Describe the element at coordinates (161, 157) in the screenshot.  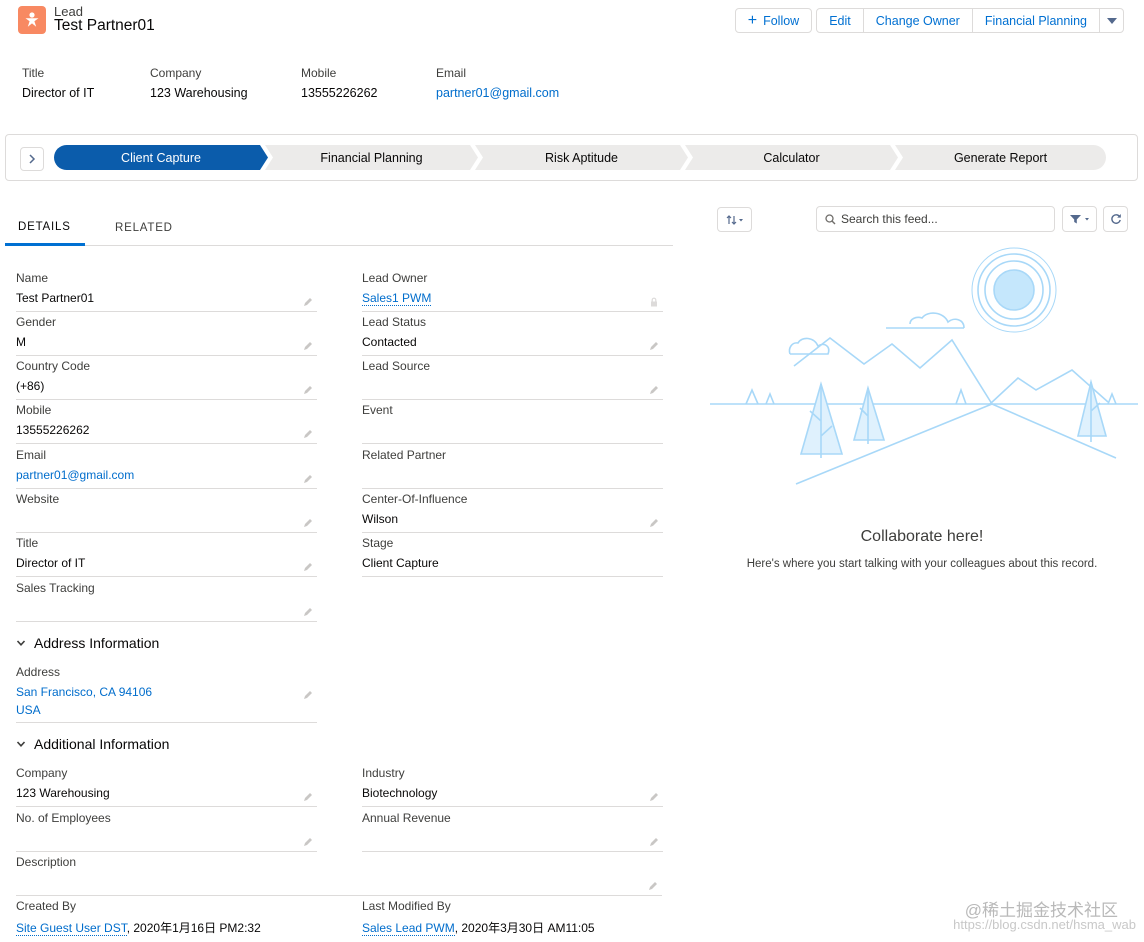
I see `path-stage-client-capture: Client Capture` at that location.